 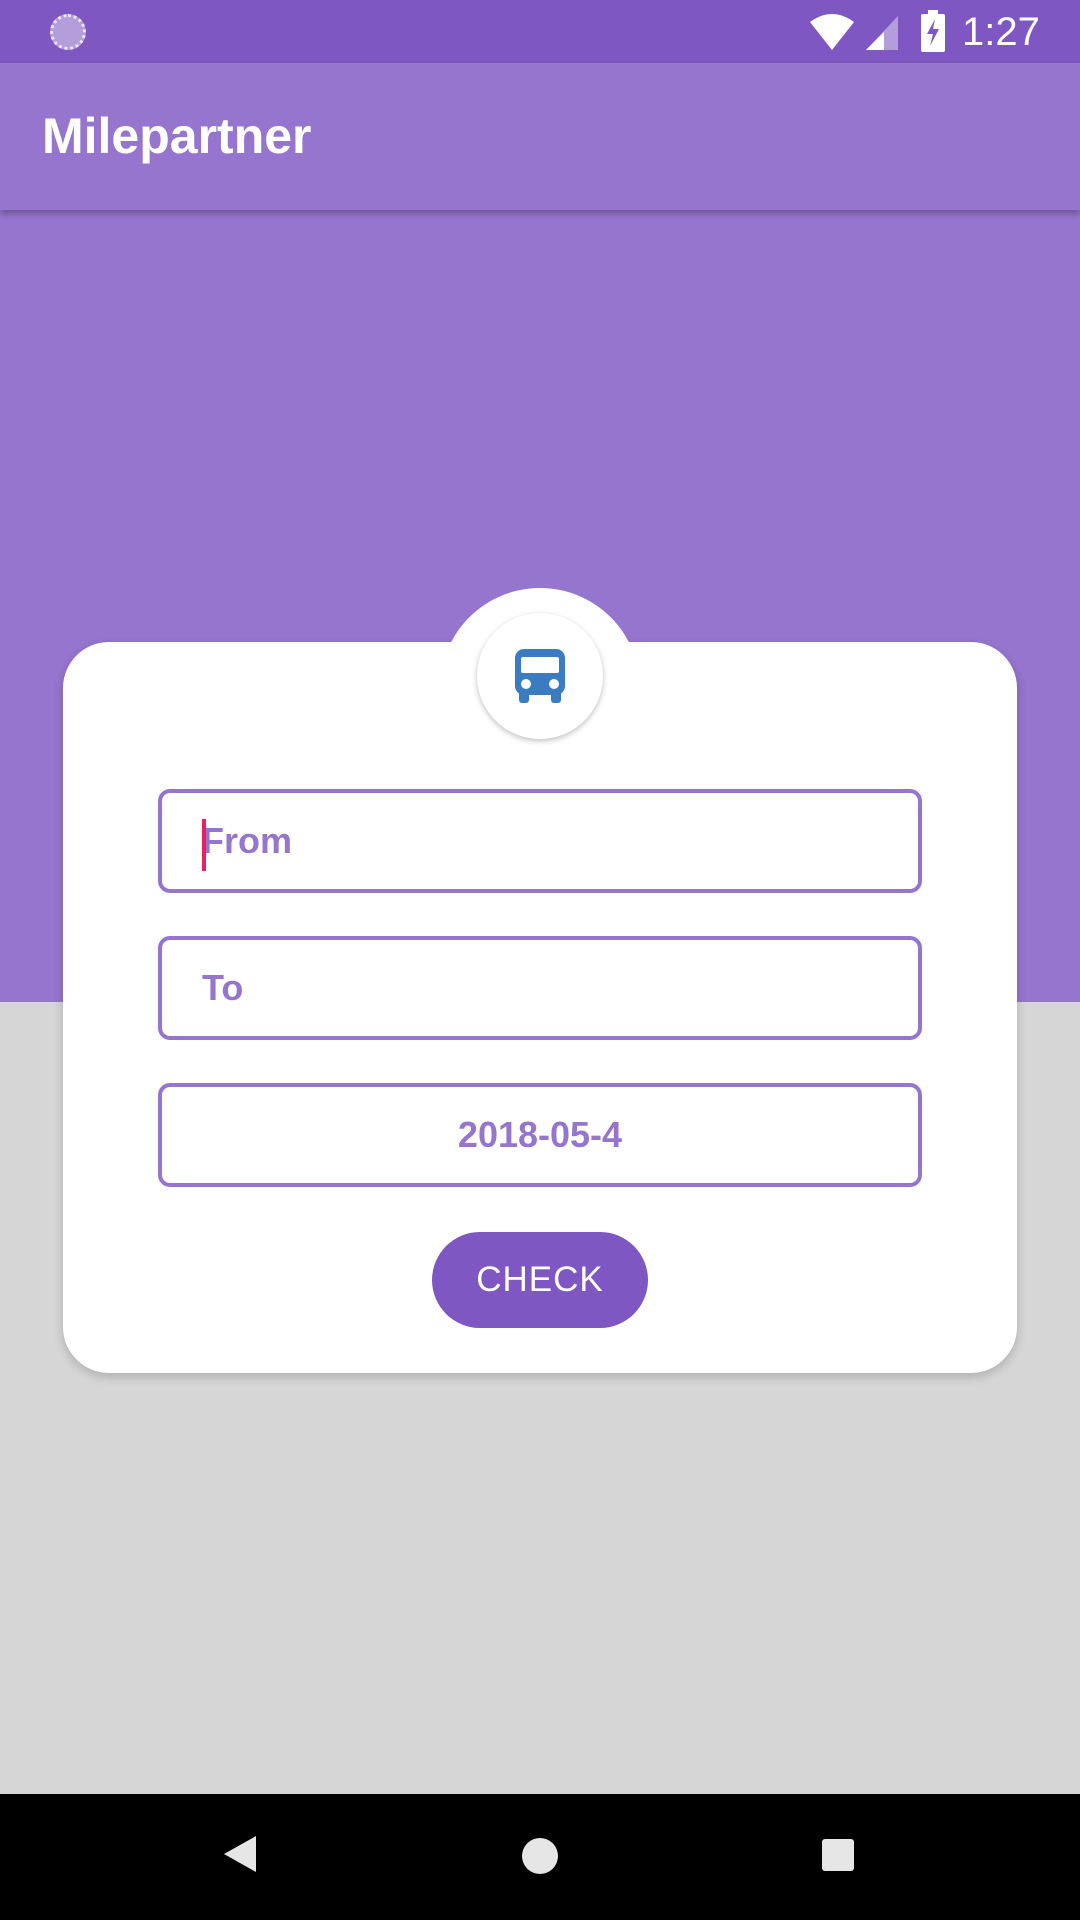 I want to click on from-input, so click(x=540, y=841).